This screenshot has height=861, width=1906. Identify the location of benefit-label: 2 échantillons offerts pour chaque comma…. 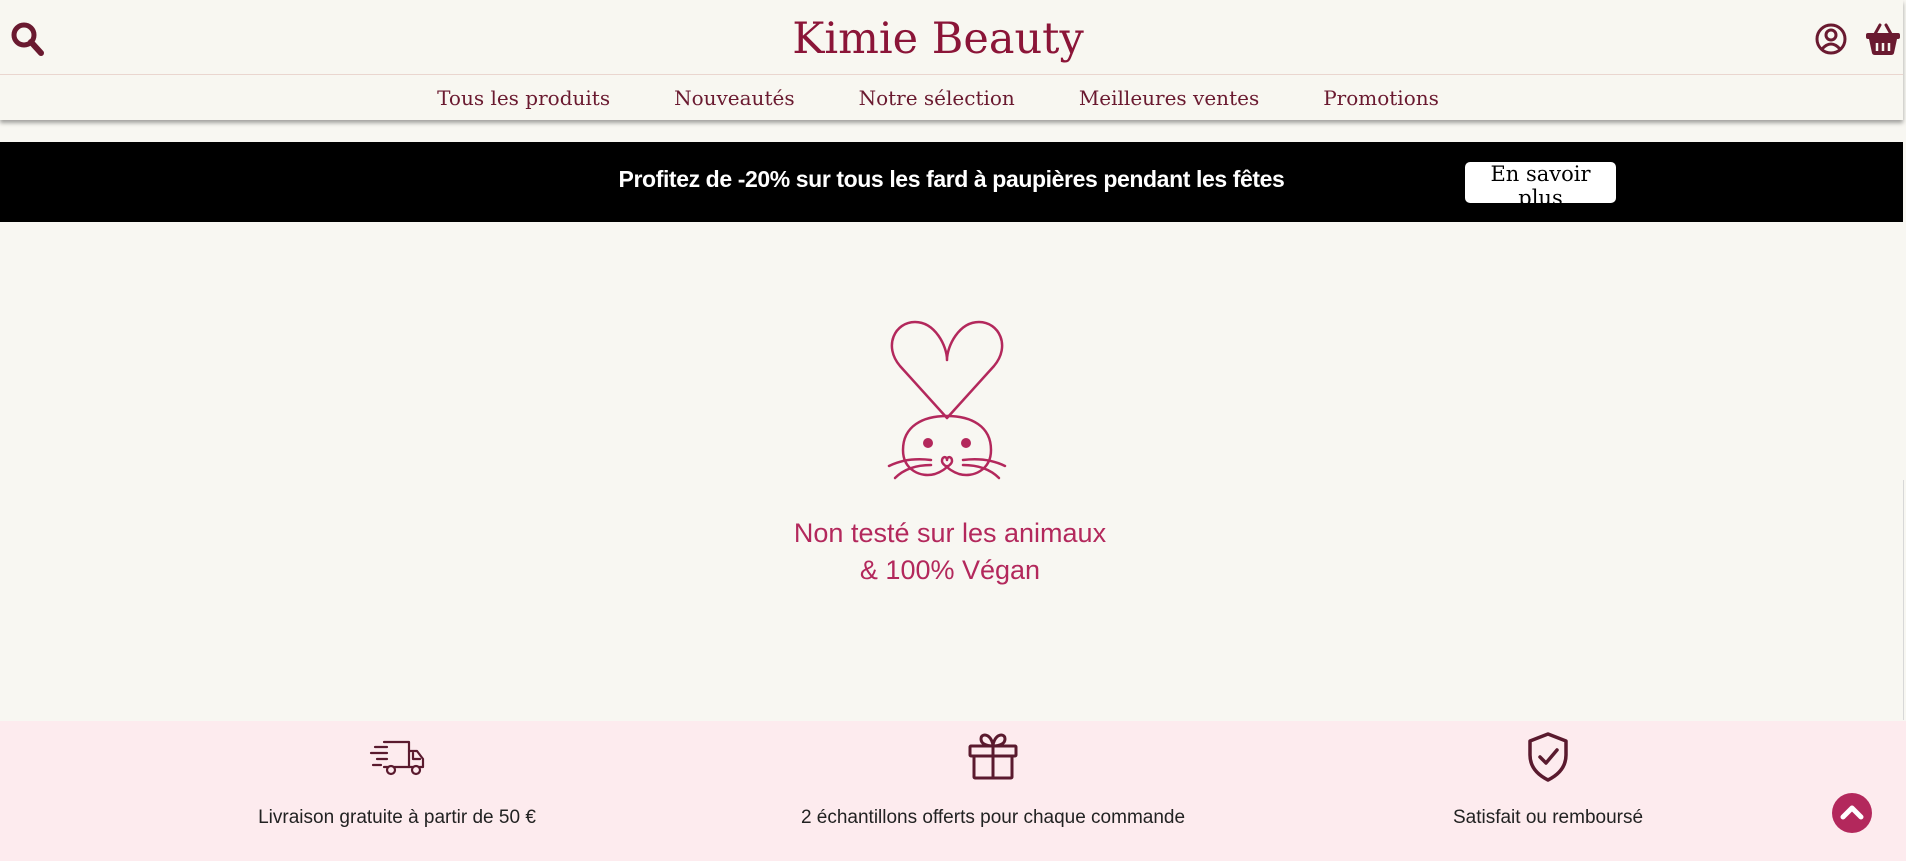
(993, 817).